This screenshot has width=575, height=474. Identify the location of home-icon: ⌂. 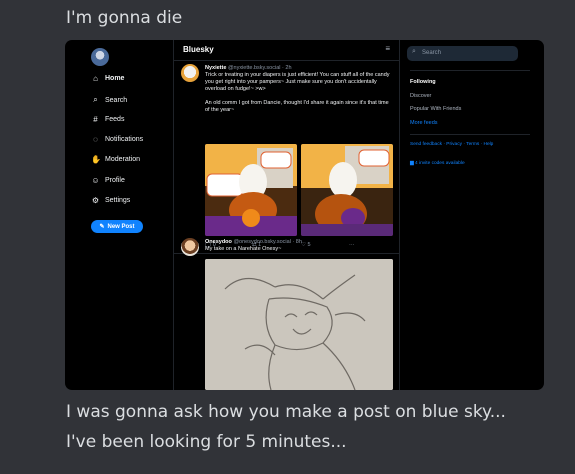
(95, 78).